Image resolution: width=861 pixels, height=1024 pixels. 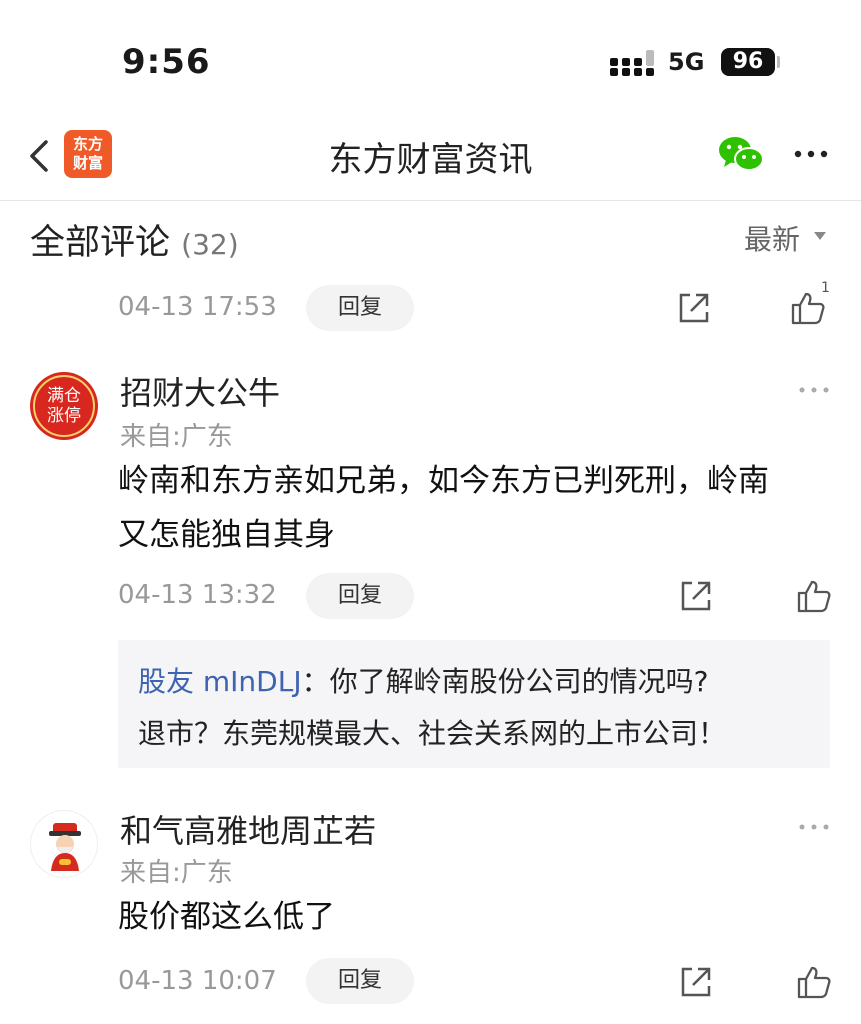 What do you see at coordinates (519, 681) in the screenshot?
I see `quoted-reply-content: 你了解岭南股份公司的情况吗?` at bounding box center [519, 681].